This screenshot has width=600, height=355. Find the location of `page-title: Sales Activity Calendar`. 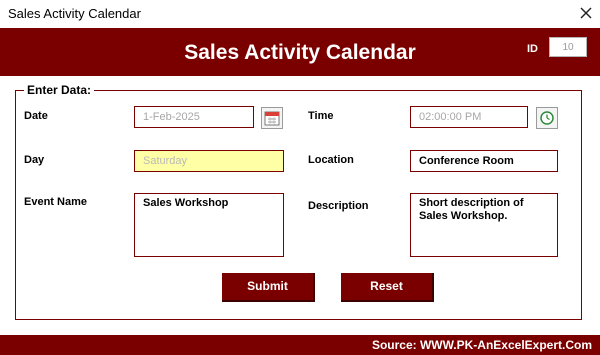

page-title: Sales Activity Calendar is located at coordinates (300, 52).